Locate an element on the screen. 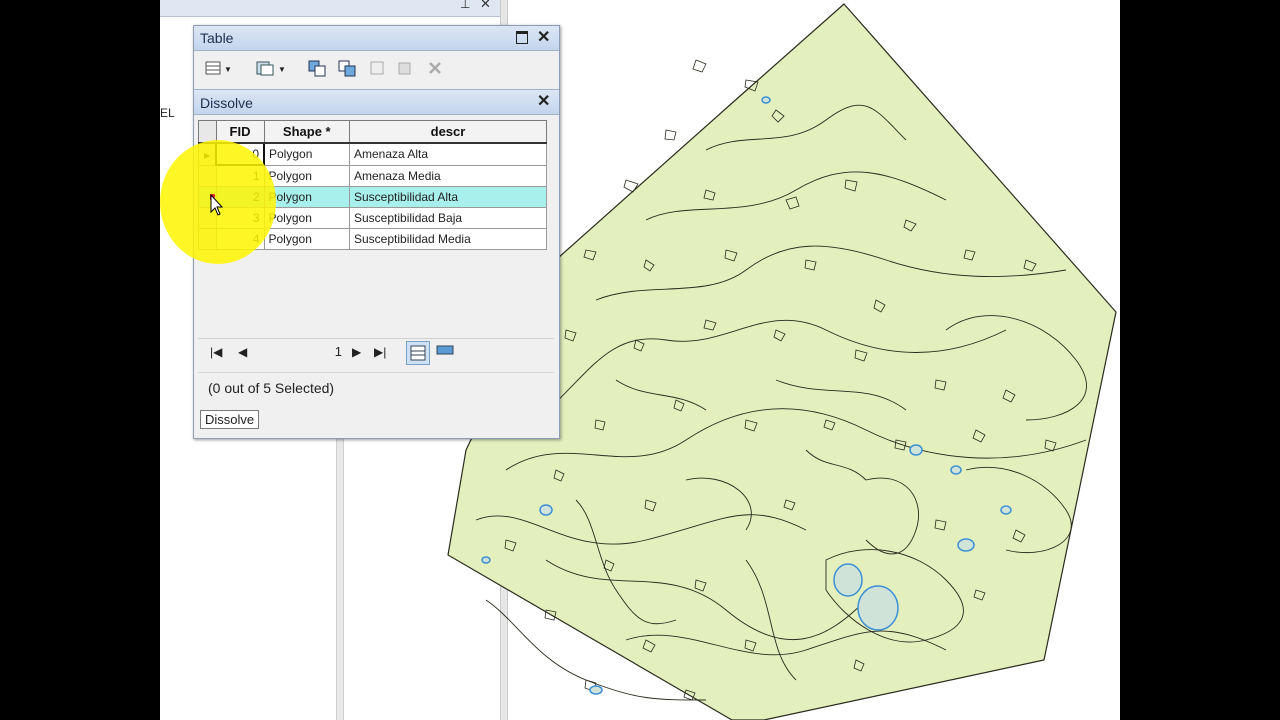 The image size is (1280, 720). last-record-icon: ▶| is located at coordinates (380, 352).